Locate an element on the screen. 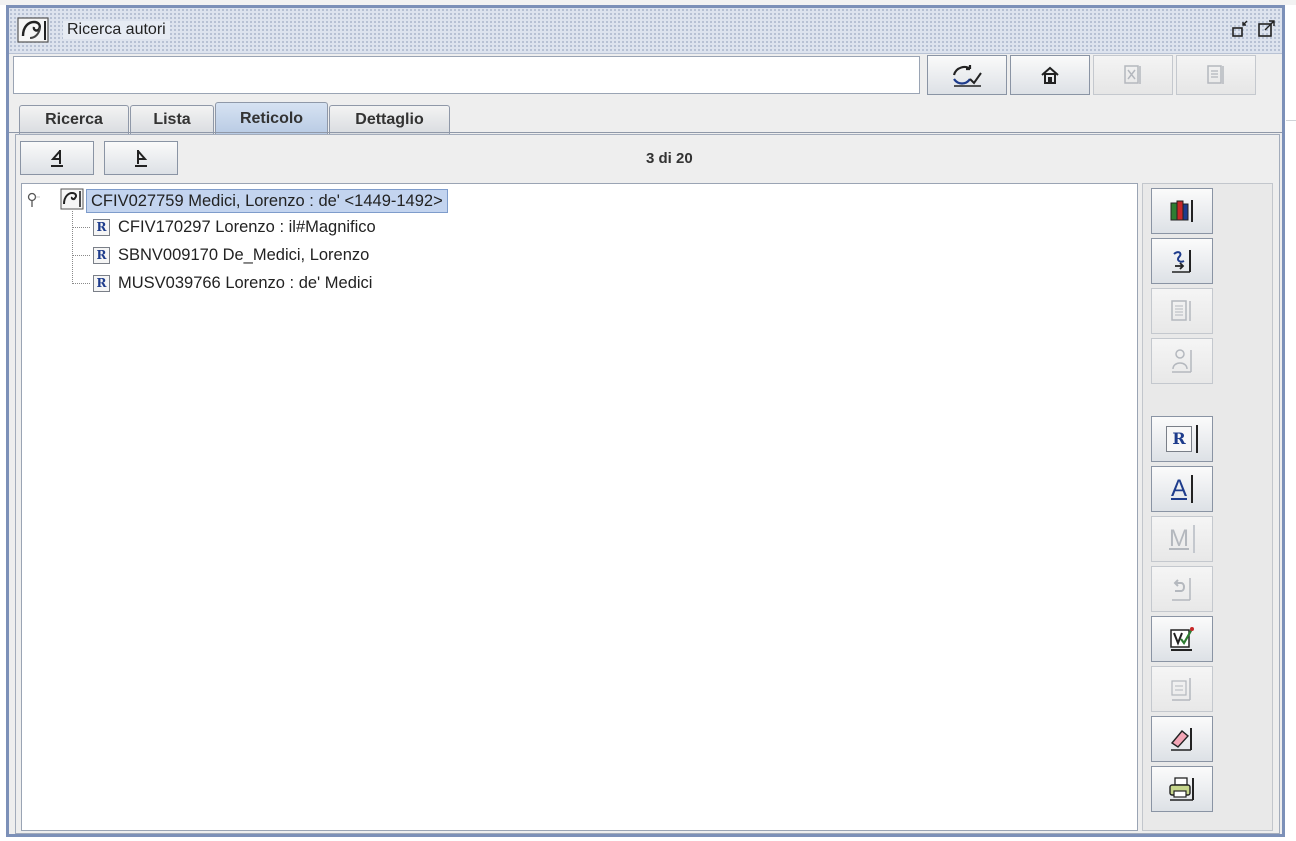  document-button is located at coordinates (1216, 75).